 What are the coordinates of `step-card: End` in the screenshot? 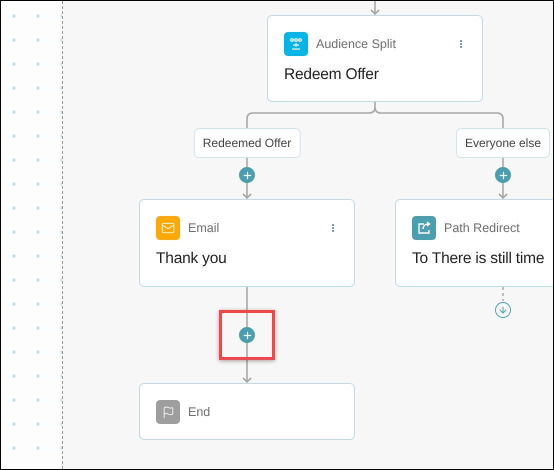 It's located at (247, 411).